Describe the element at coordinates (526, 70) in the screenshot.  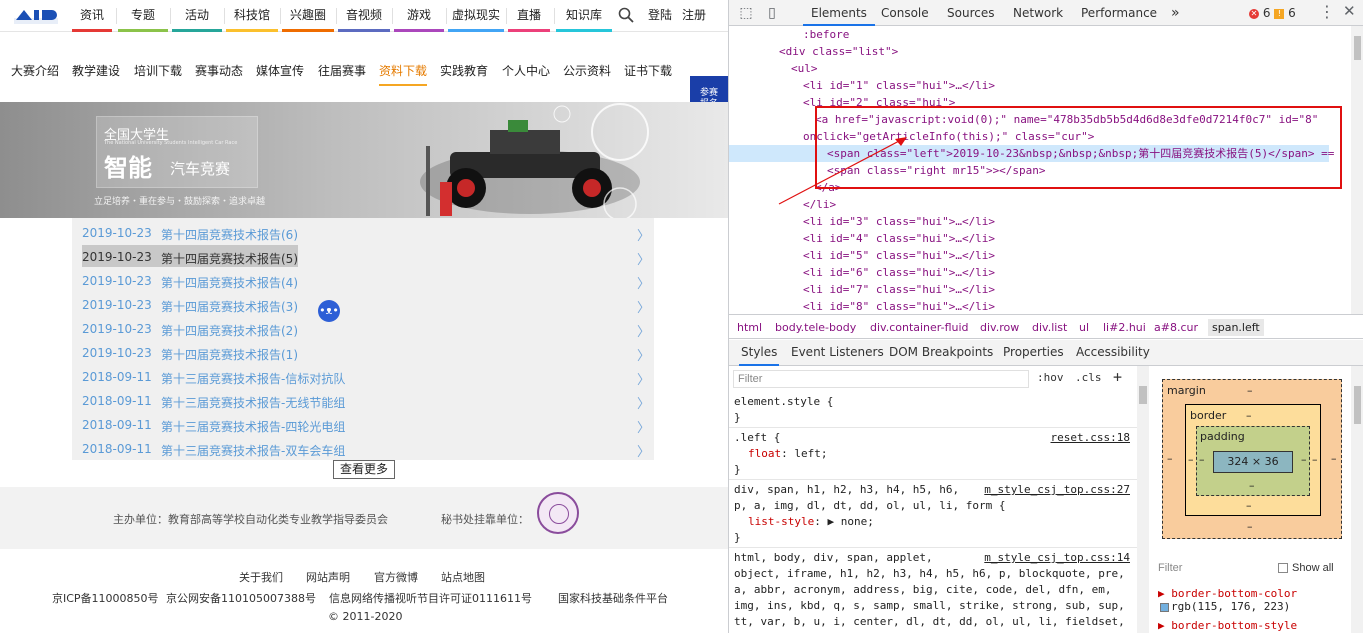
I see `subnav-item: 个人中心` at that location.